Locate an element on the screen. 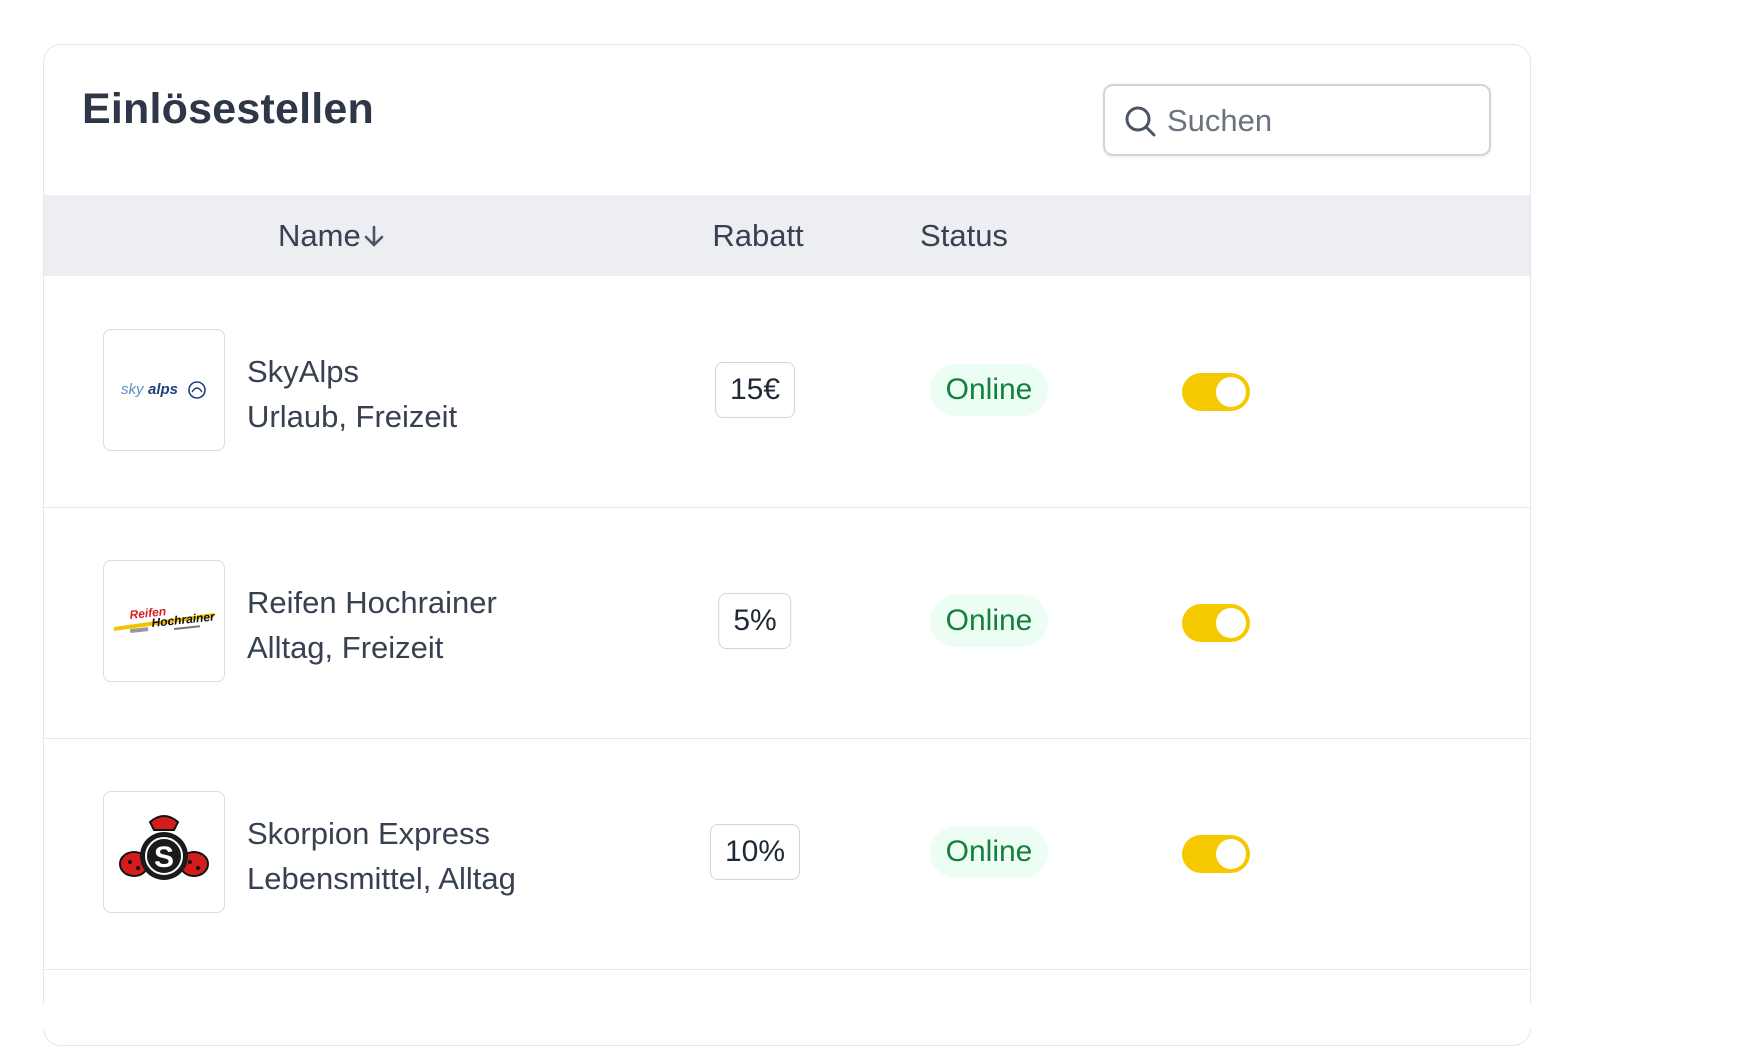 This screenshot has width=1760, height=1046. store-name: SkyAlps is located at coordinates (303, 371).